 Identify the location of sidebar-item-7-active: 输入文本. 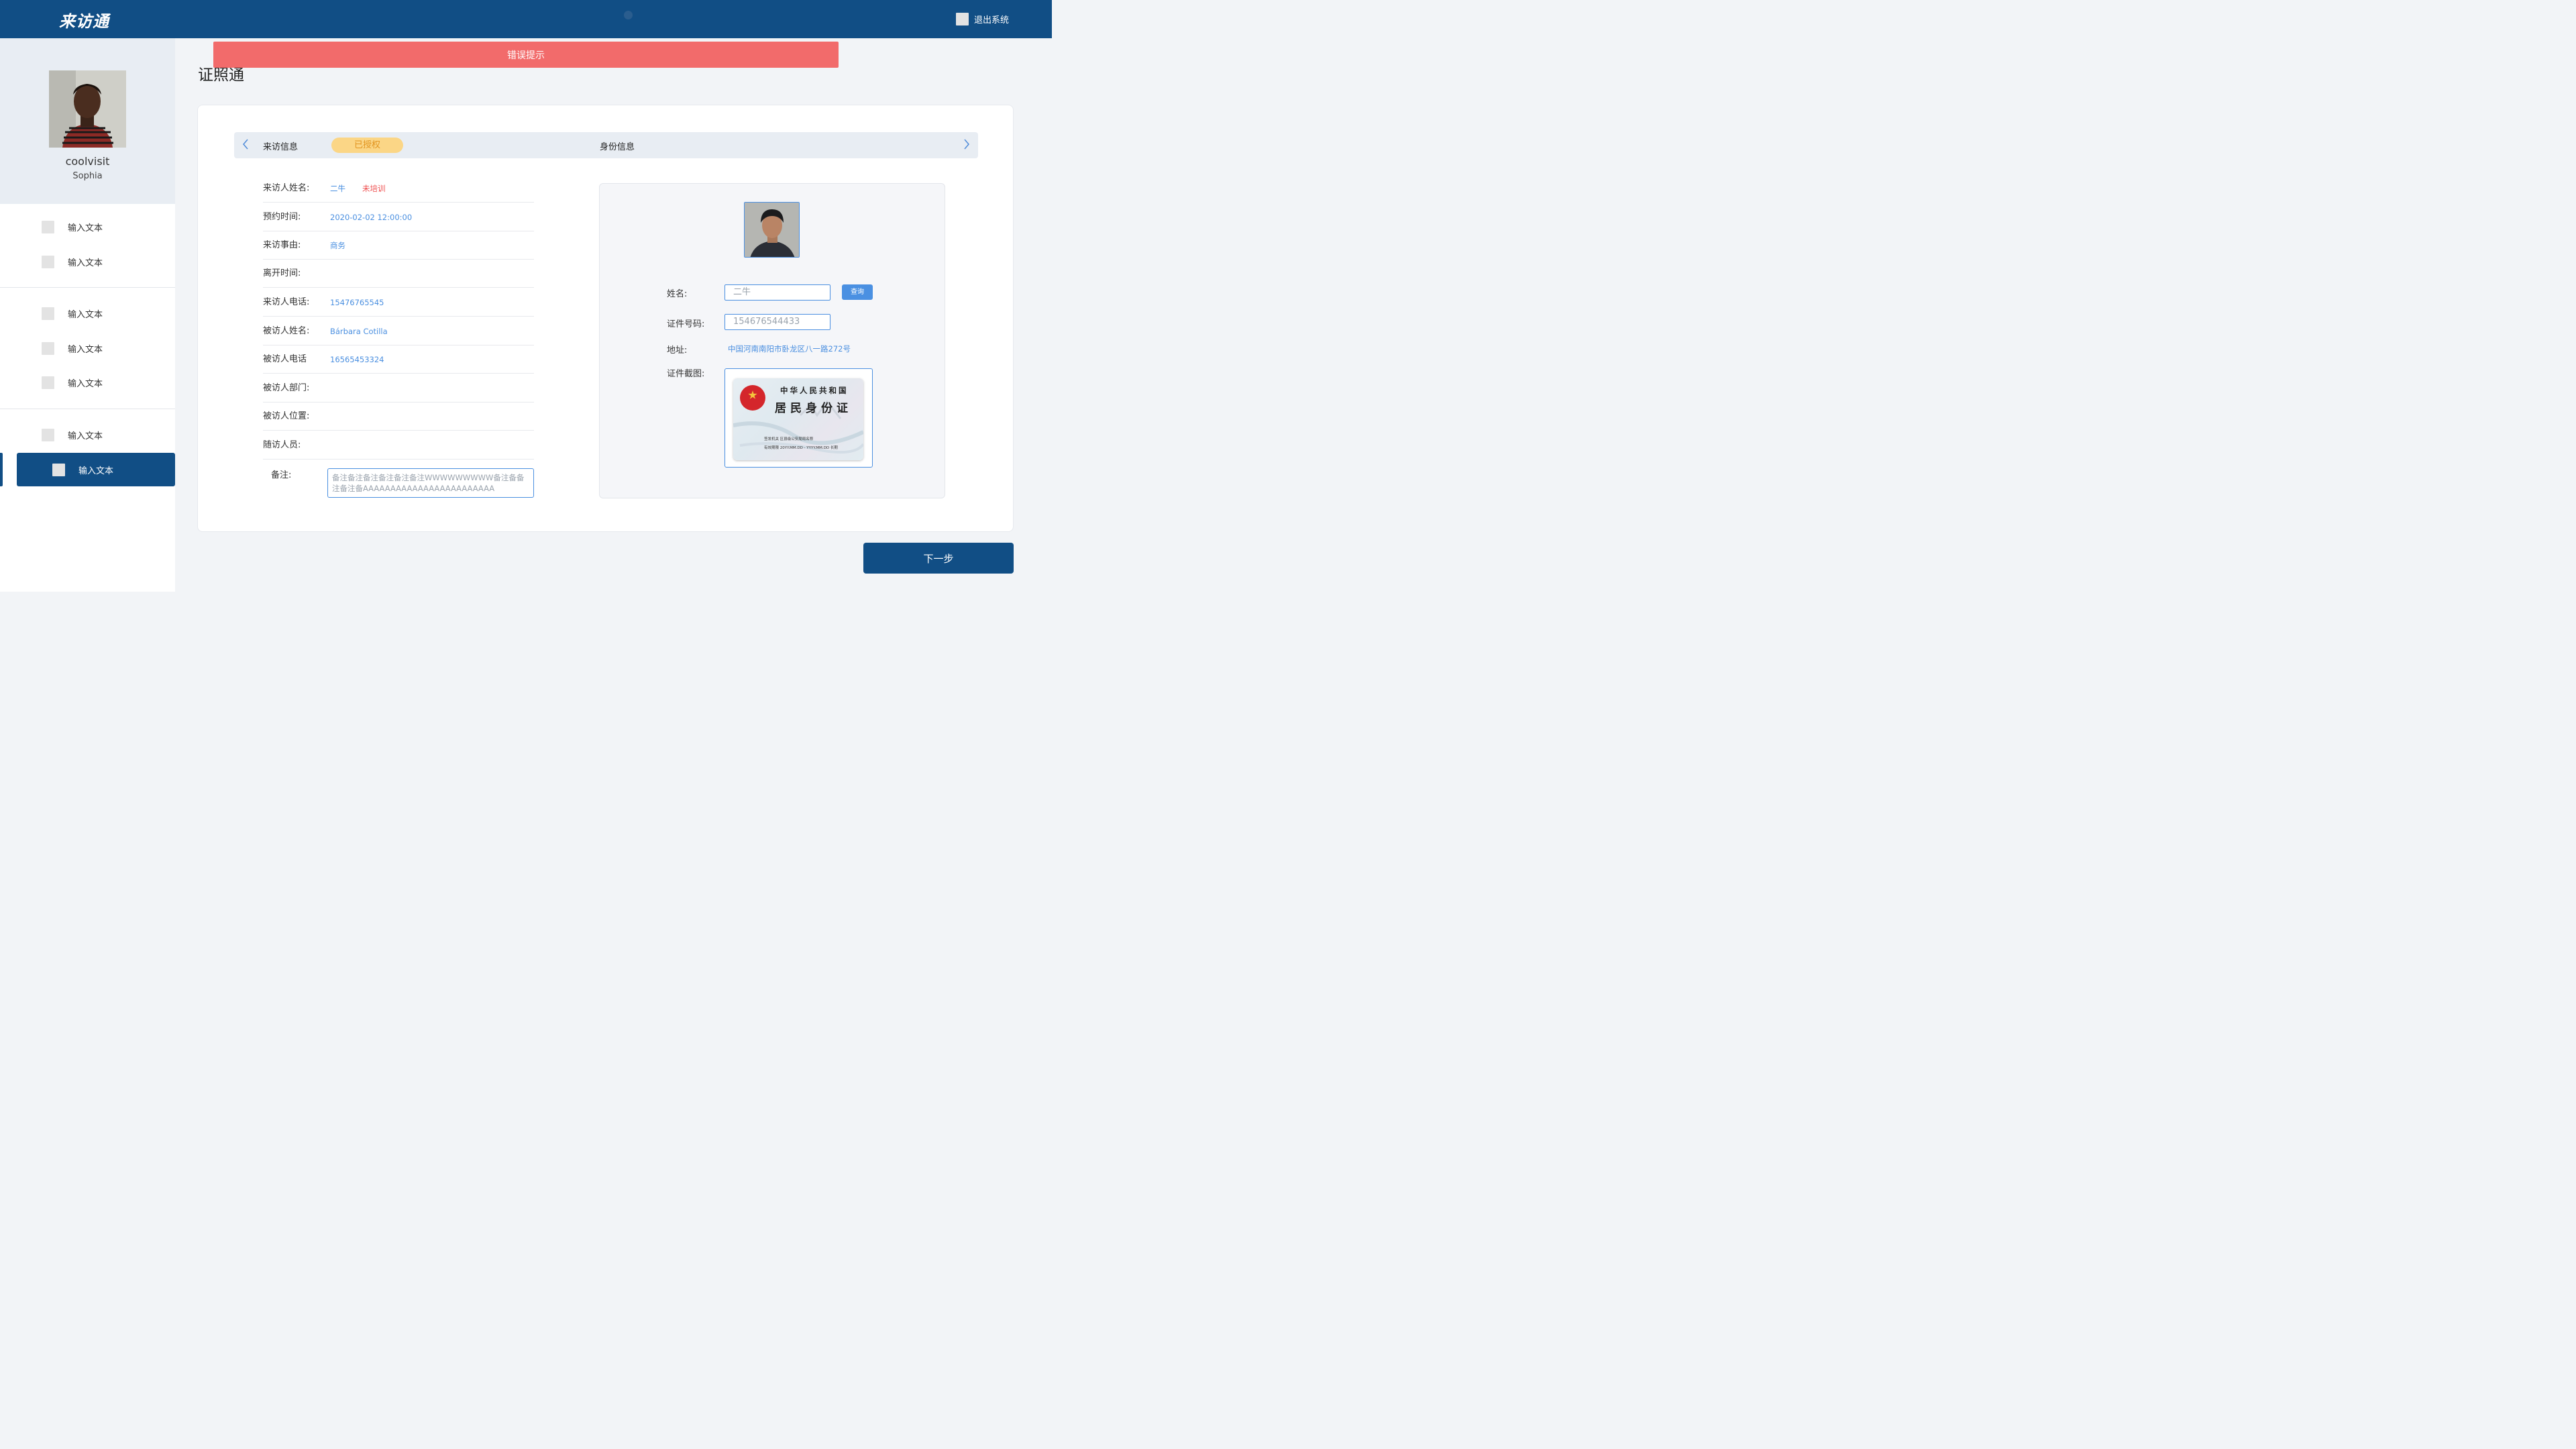
(96, 469).